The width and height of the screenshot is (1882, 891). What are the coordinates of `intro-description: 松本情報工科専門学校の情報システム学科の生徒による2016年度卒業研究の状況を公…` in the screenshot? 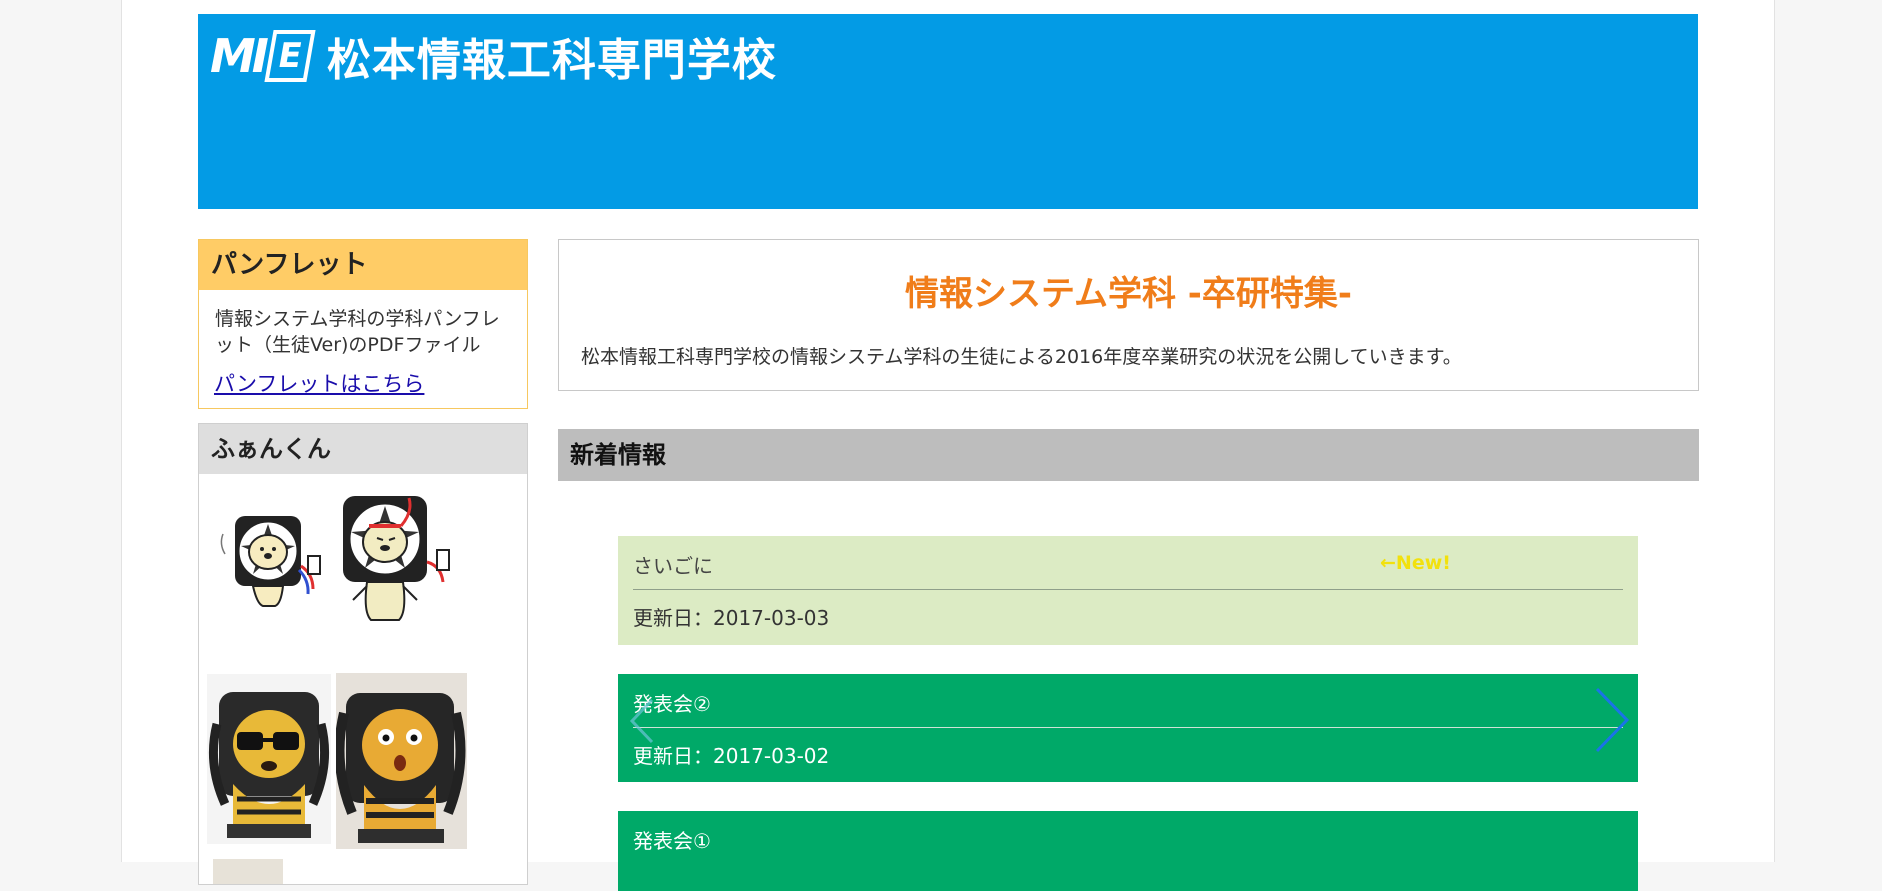 It's located at (1021, 357).